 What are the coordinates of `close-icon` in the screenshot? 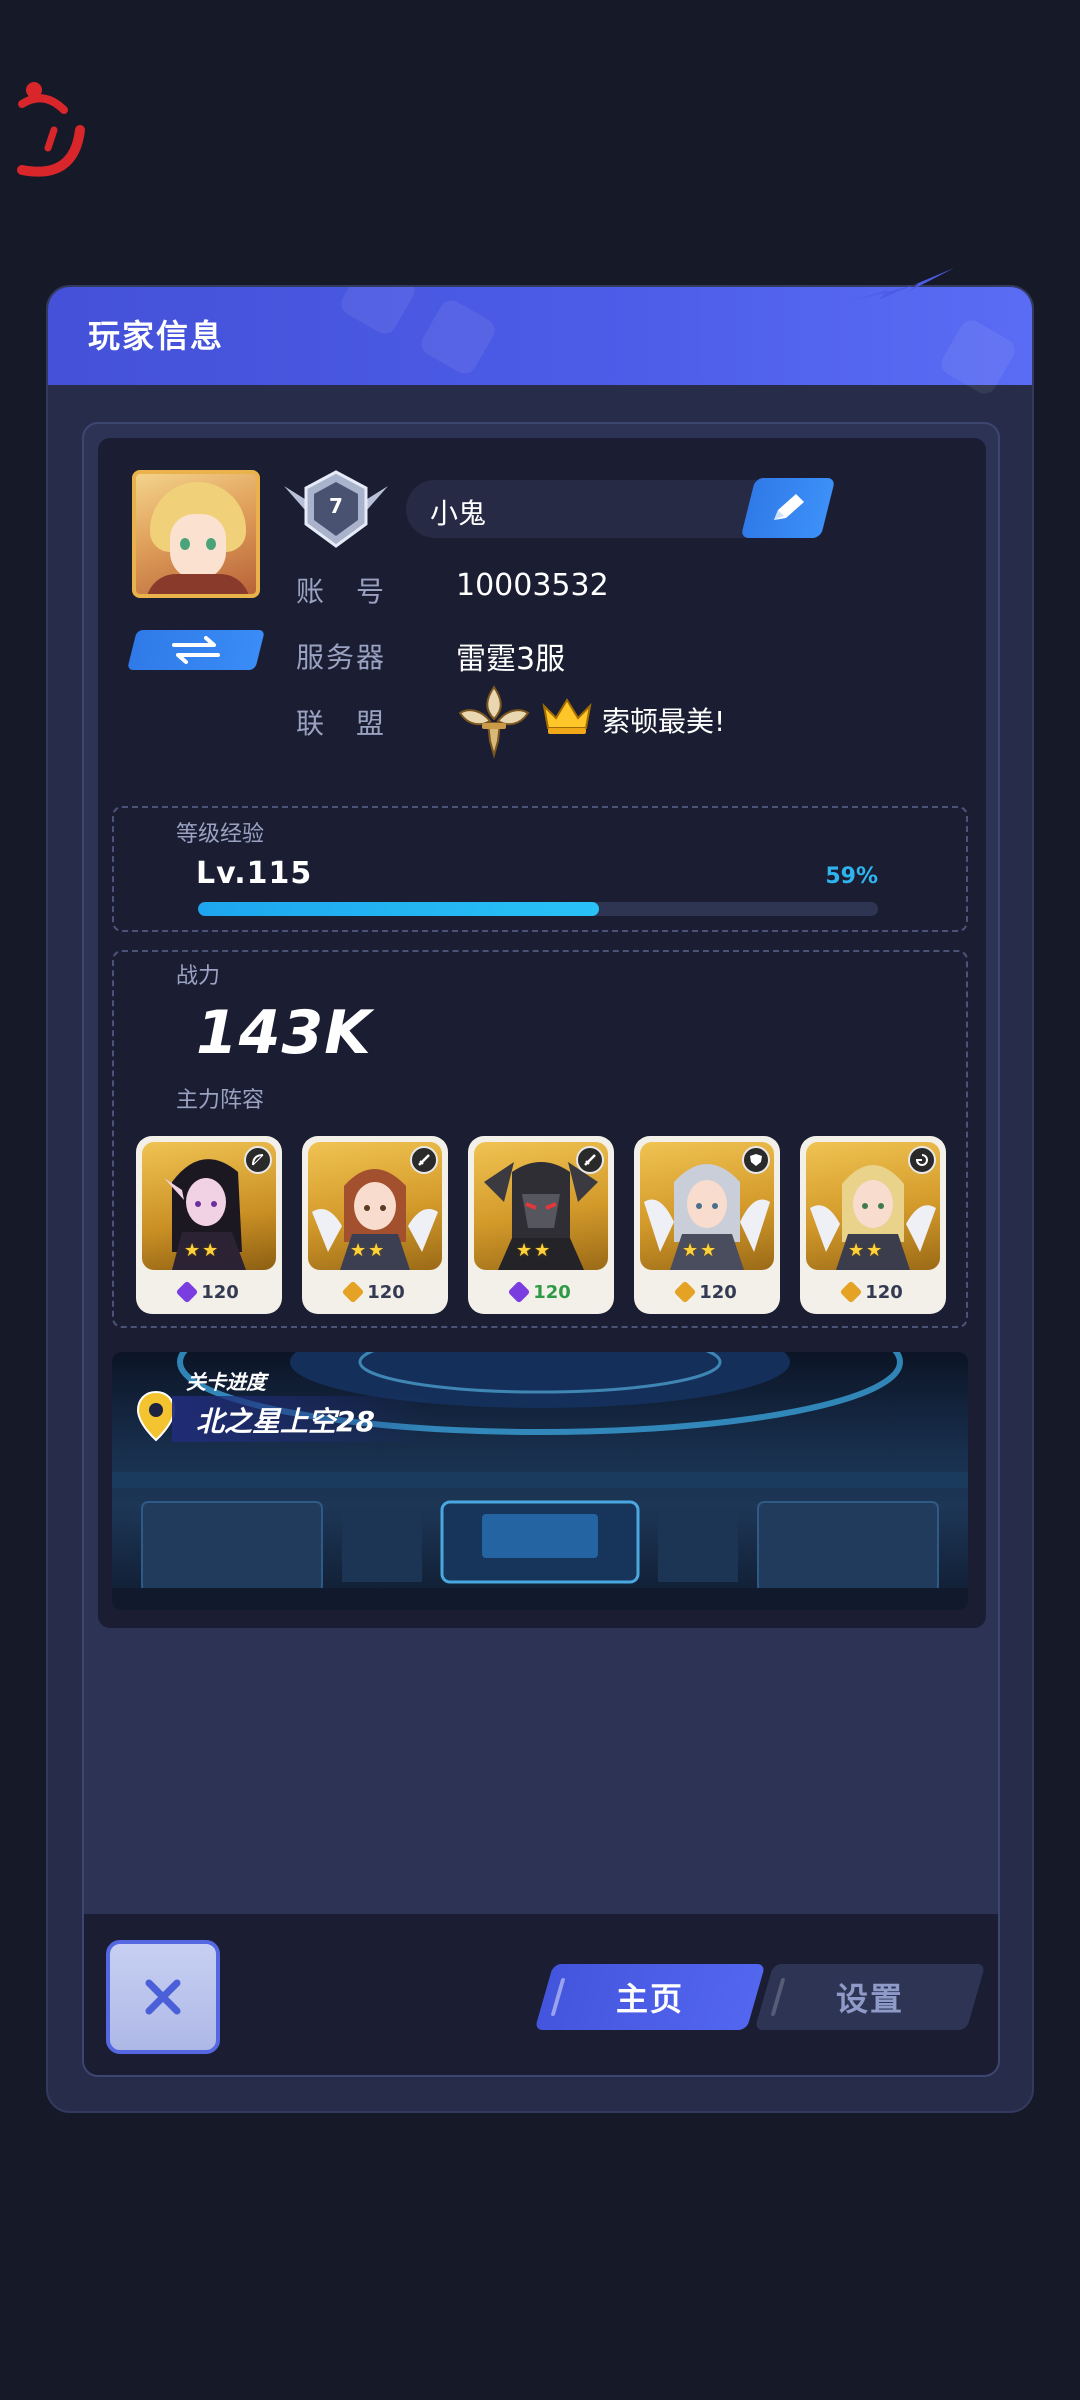 It's located at (163, 1997).